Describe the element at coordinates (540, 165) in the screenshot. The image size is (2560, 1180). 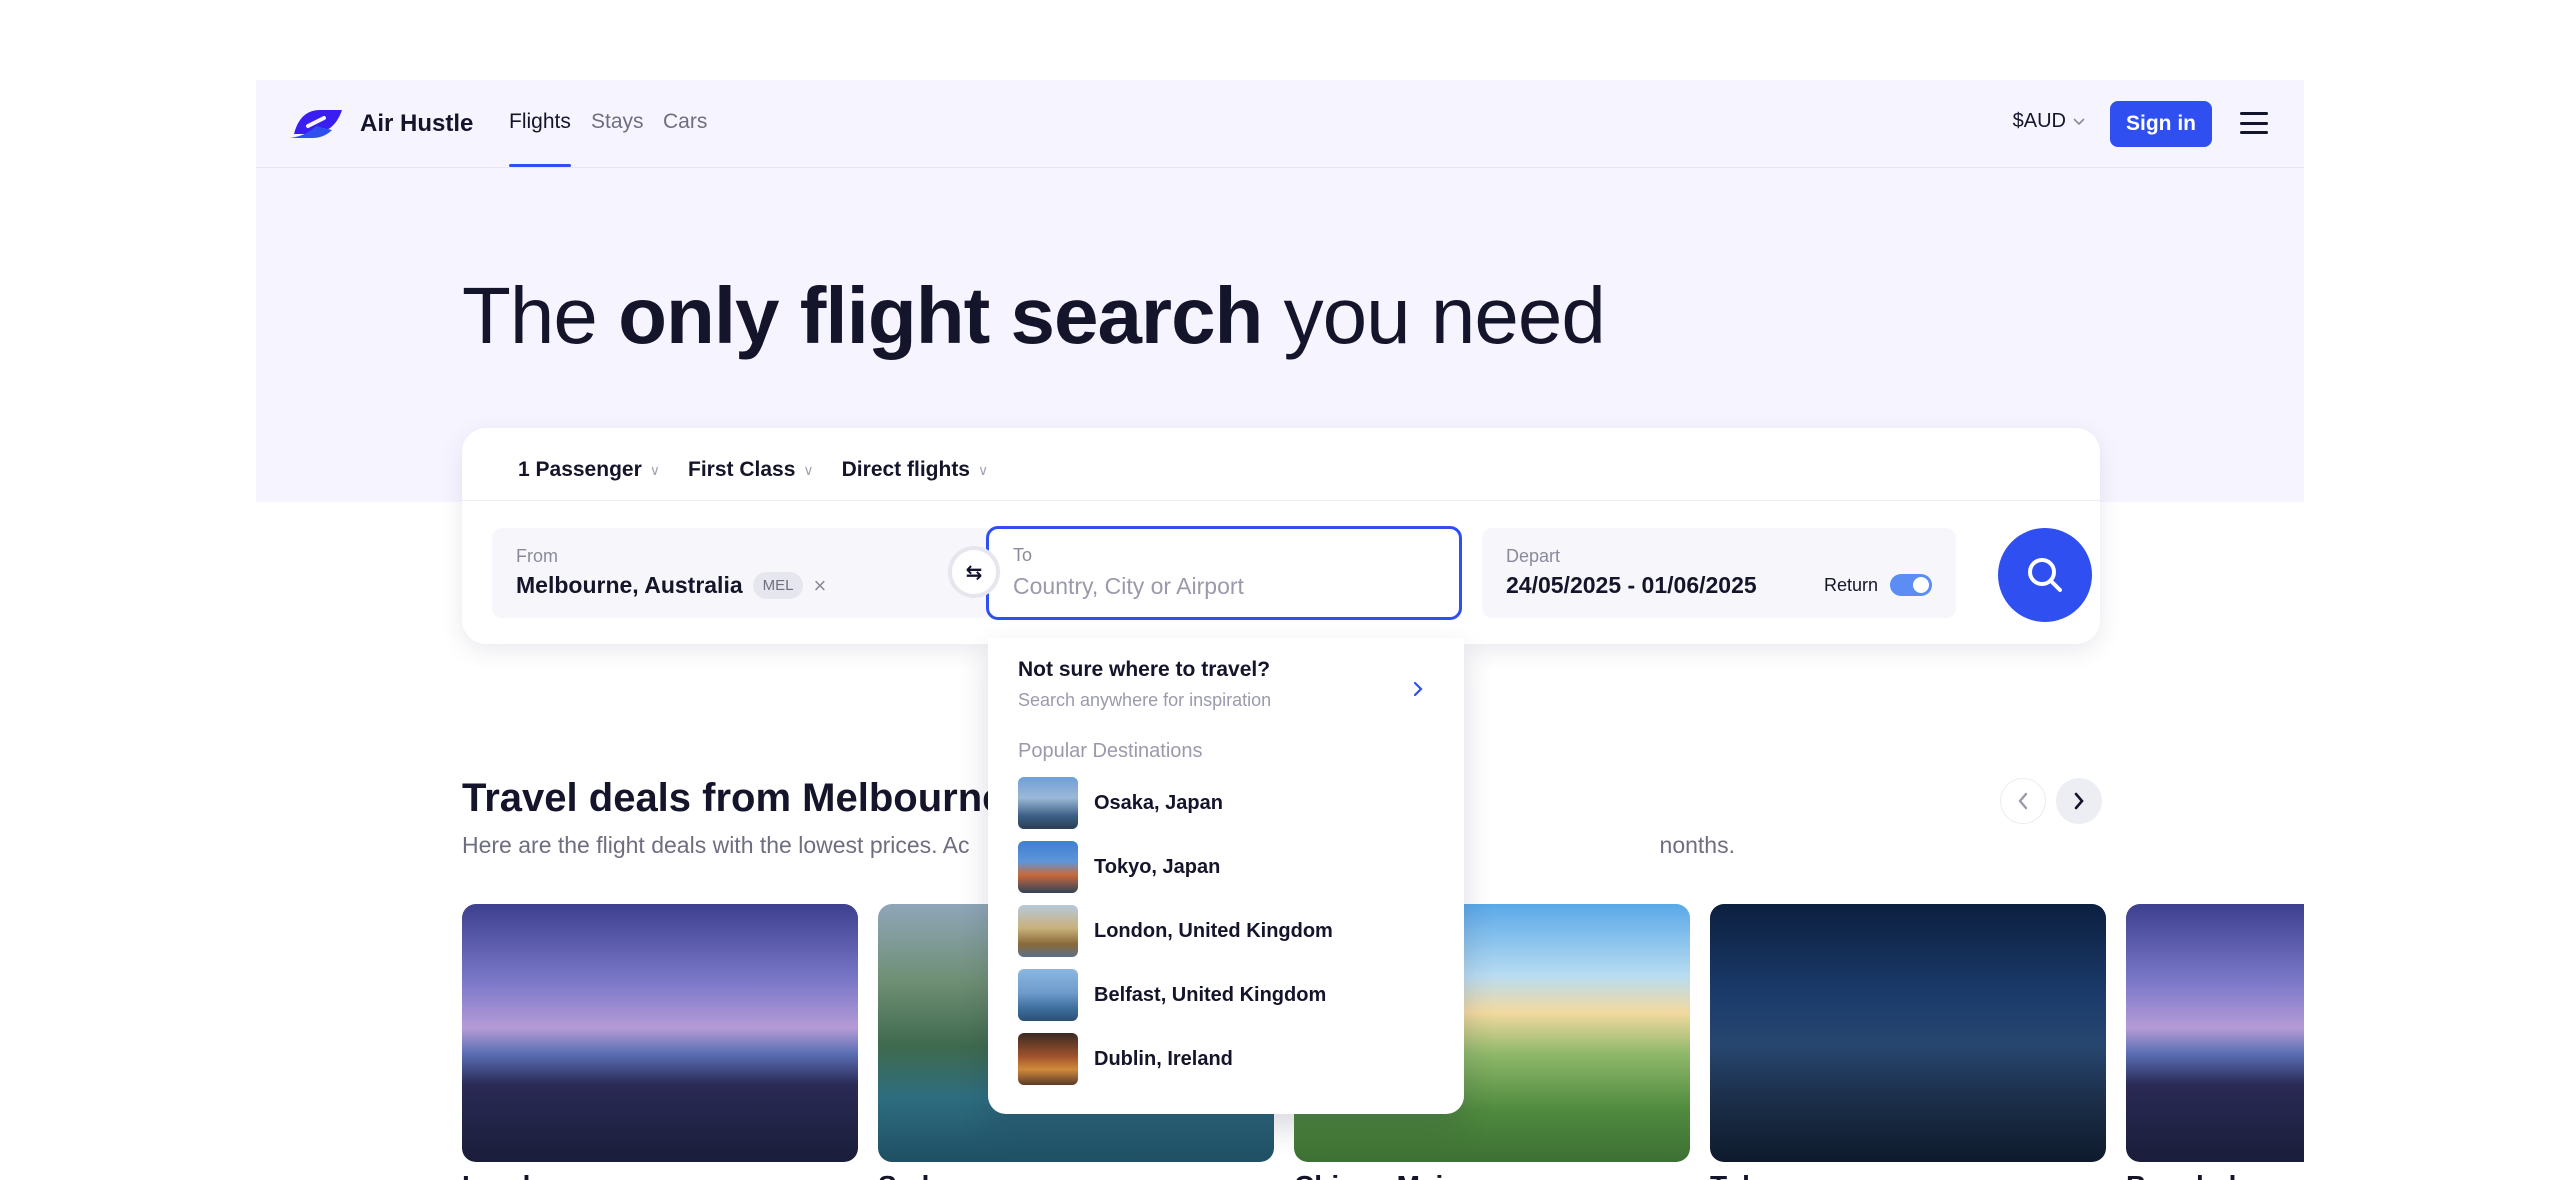
I see `active-nav-indicator` at that location.